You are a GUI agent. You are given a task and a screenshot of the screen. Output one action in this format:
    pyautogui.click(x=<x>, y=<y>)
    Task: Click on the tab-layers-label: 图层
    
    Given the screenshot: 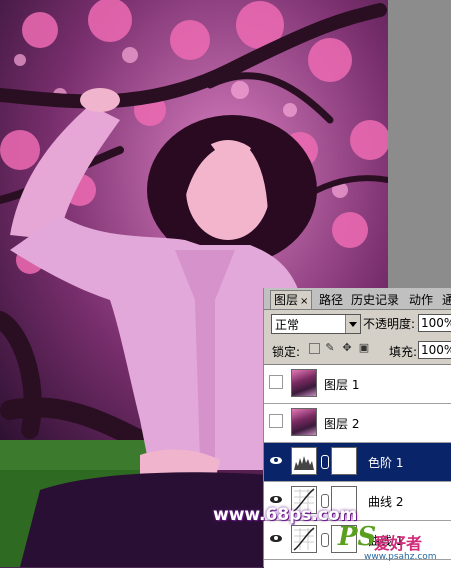 What is the action you would take?
    pyautogui.click(x=286, y=300)
    